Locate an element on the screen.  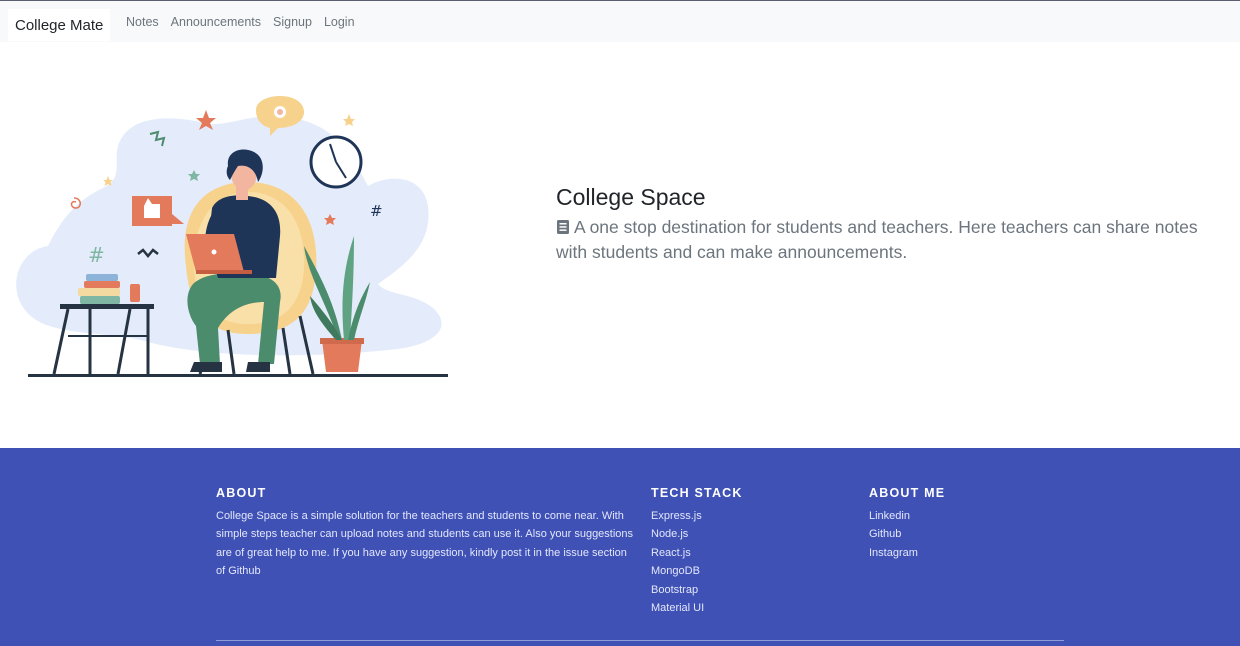
nav-link-announcements: Announcements is located at coordinates (216, 22).